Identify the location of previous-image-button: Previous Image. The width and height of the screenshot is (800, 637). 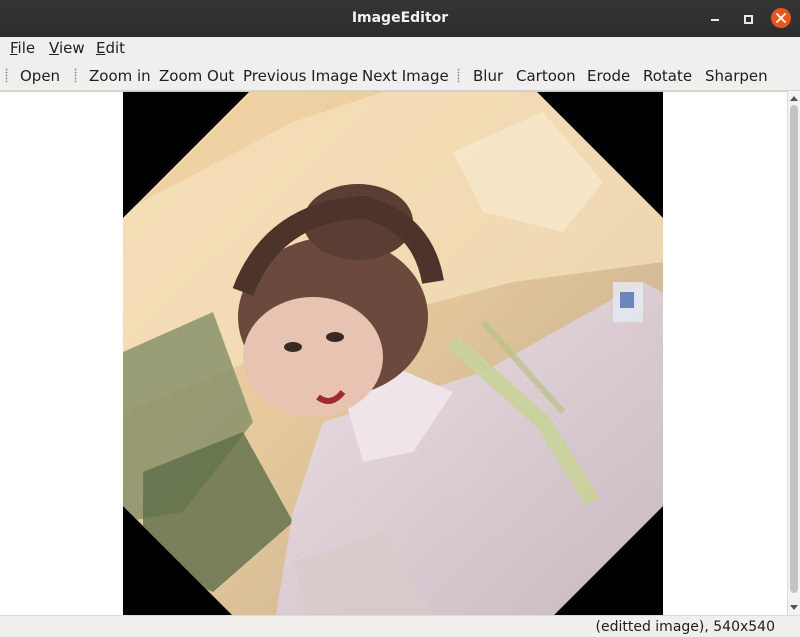
(300, 76).